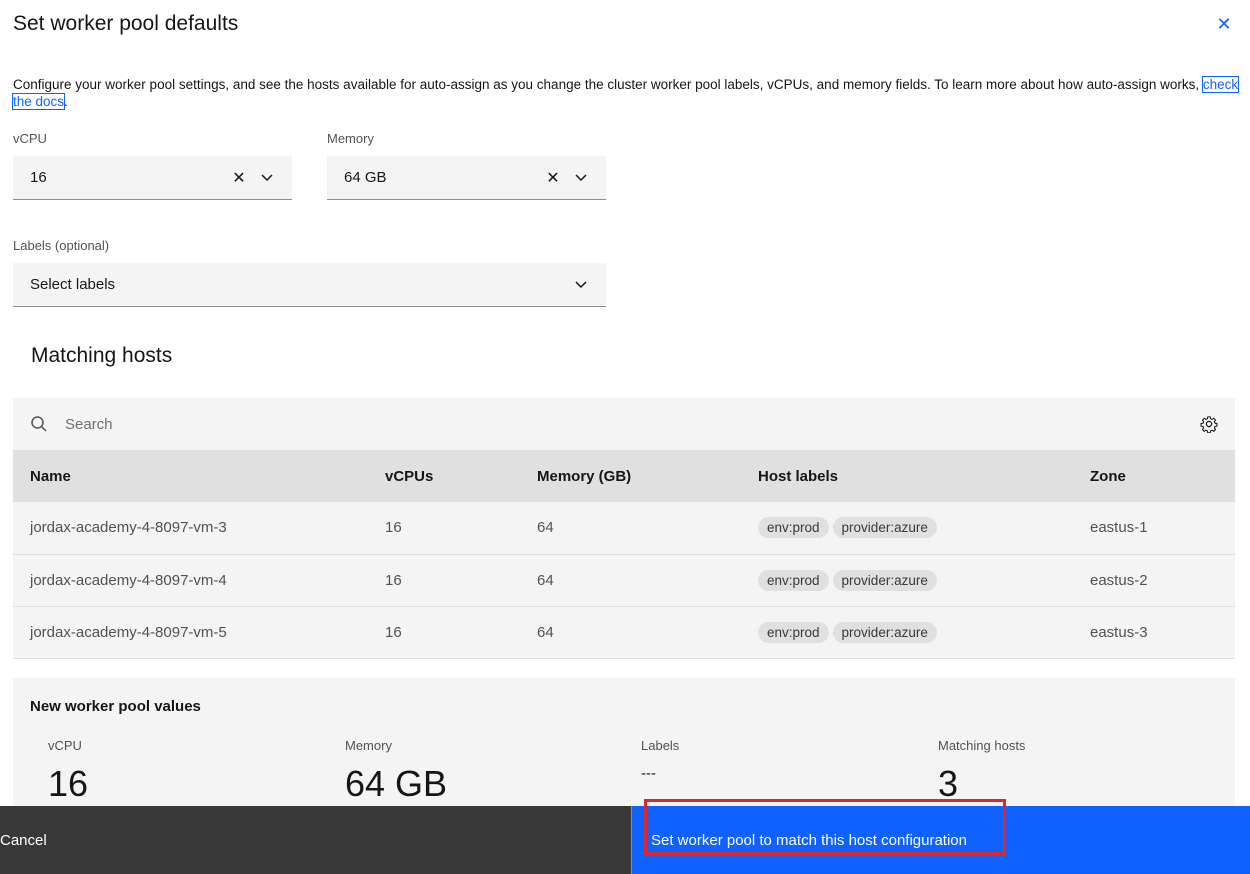 The image size is (1250, 874). What do you see at coordinates (648, 773) in the screenshot?
I see `summary-labels-value: ---` at bounding box center [648, 773].